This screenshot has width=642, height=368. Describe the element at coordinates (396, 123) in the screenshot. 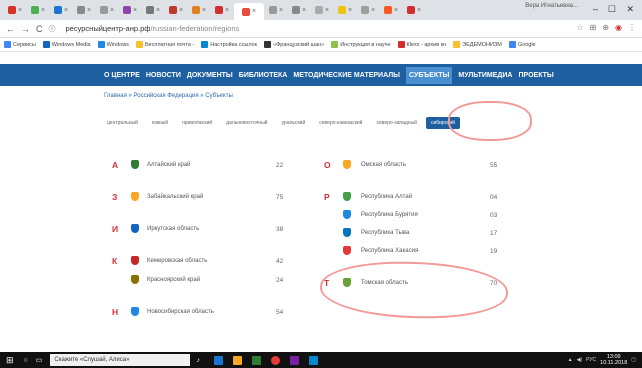

I see `district-tab: северо-западный` at that location.